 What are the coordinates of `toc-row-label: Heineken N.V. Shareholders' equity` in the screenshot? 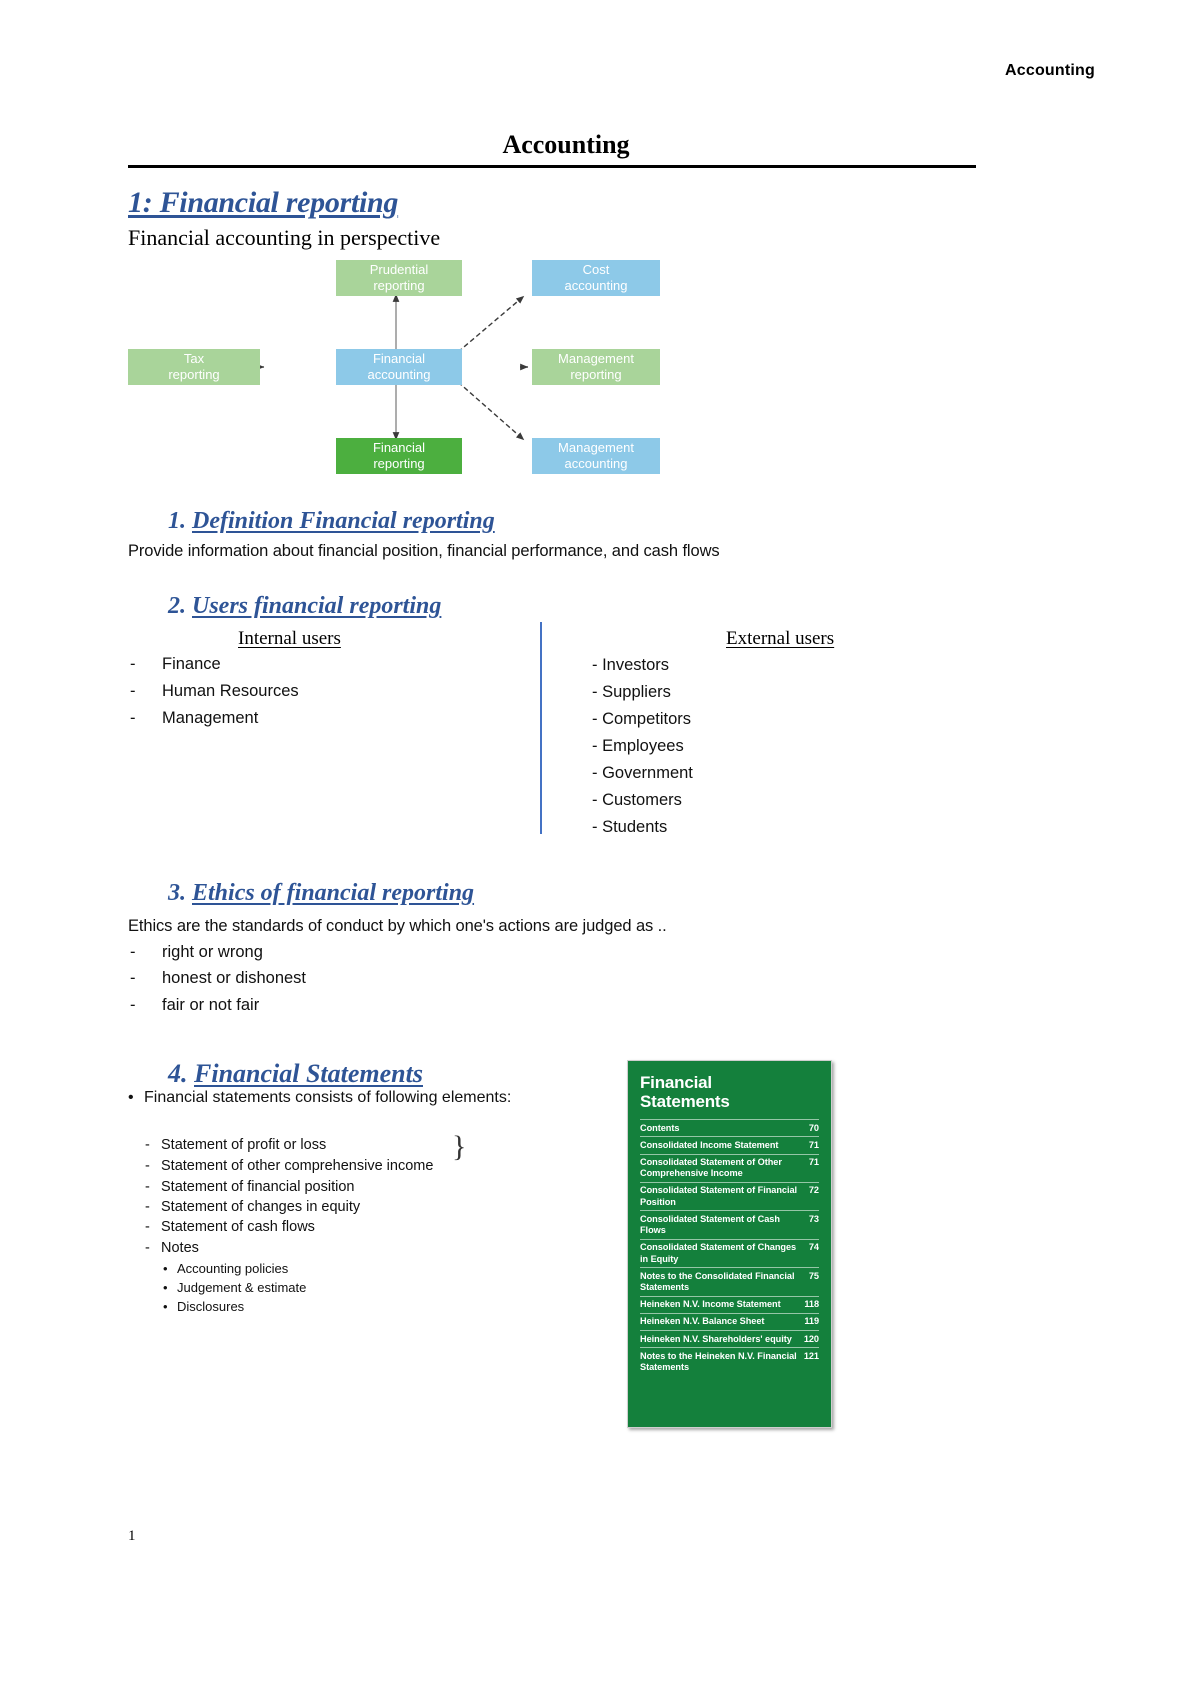 It's located at (716, 1338).